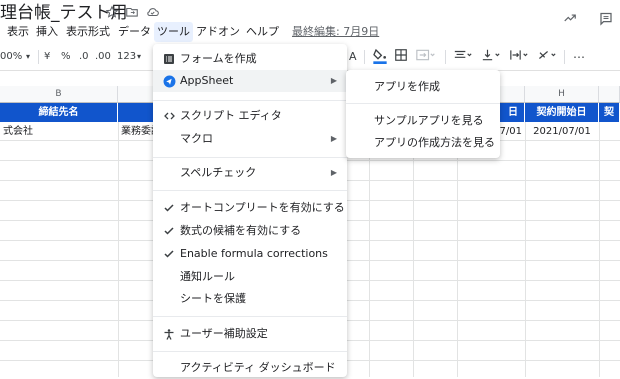 The width and height of the screenshot is (620, 379). What do you see at coordinates (609, 94) in the screenshot?
I see `column-header-i` at bounding box center [609, 94].